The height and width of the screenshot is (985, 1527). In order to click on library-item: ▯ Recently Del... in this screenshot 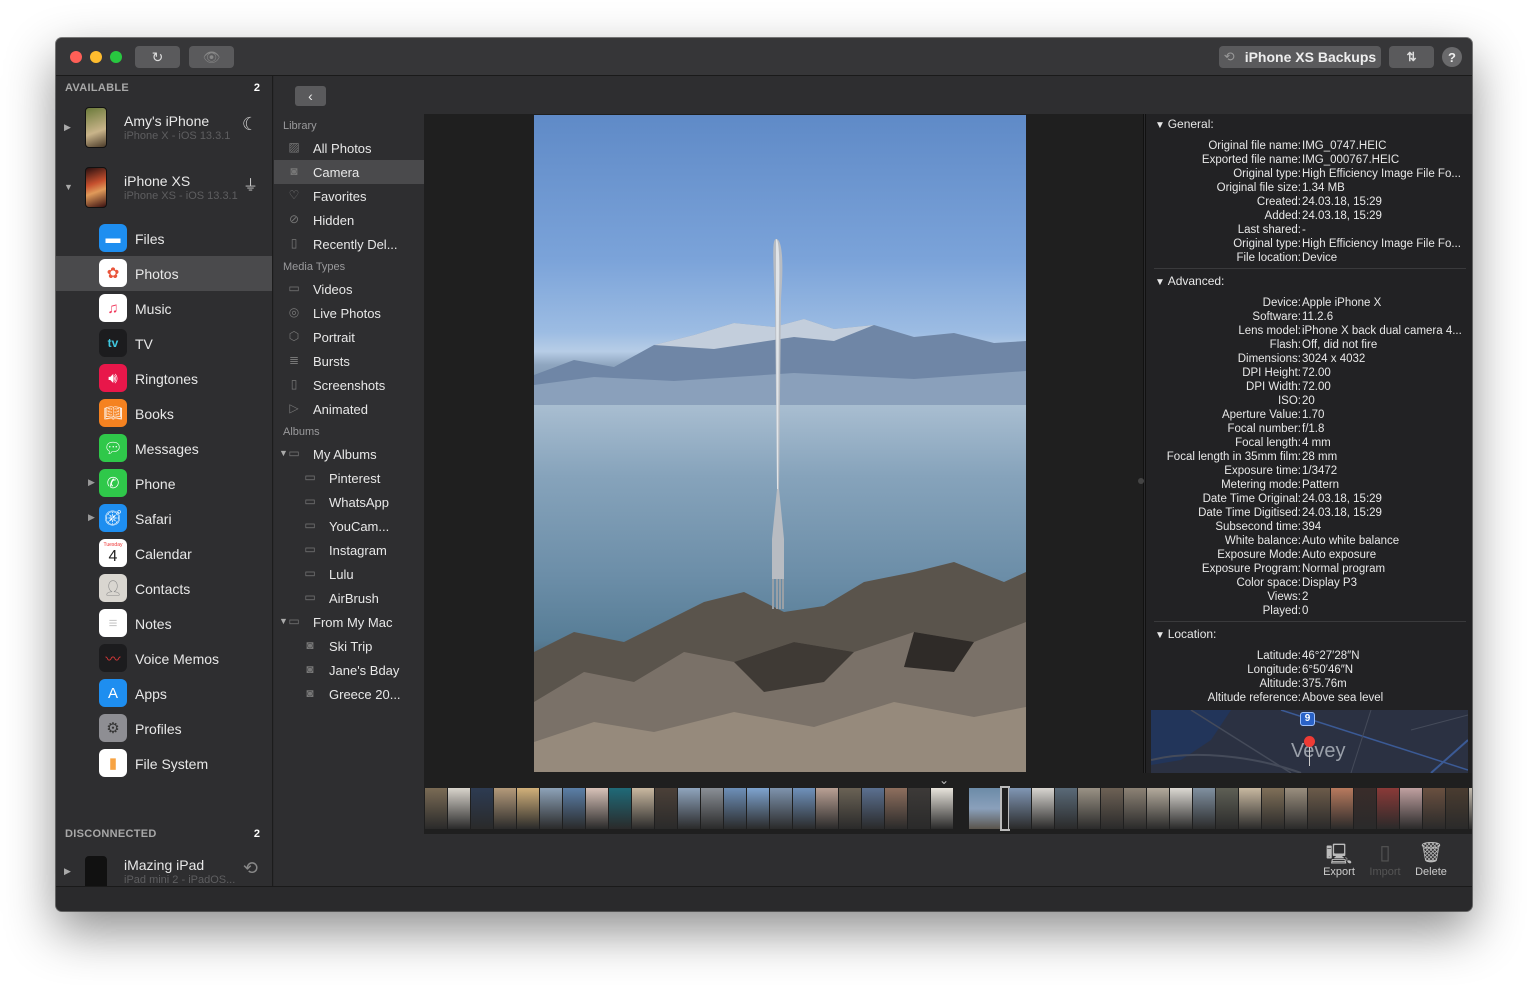, I will do `click(349, 244)`.